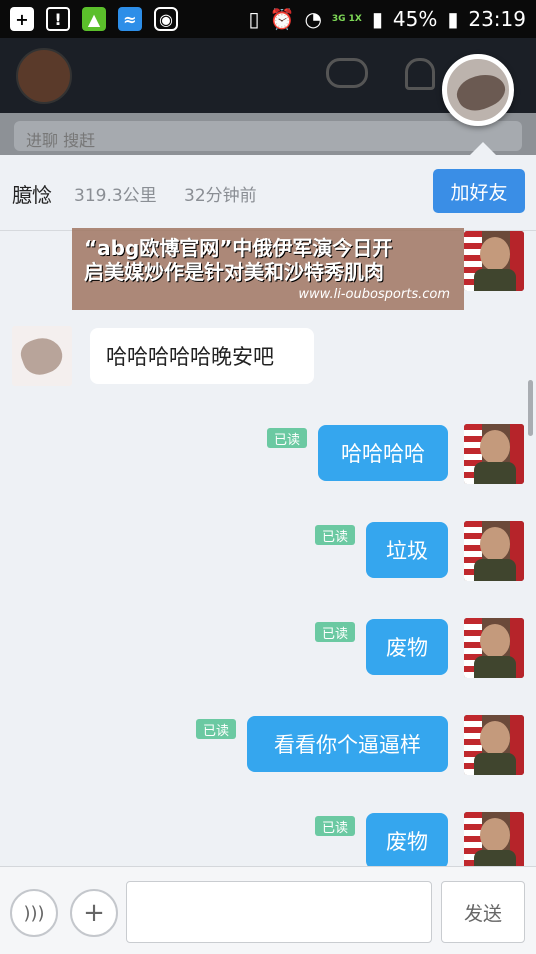 Image resolution: width=536 pixels, height=954 pixels. I want to click on contact-message-avatar, so click(42, 356).